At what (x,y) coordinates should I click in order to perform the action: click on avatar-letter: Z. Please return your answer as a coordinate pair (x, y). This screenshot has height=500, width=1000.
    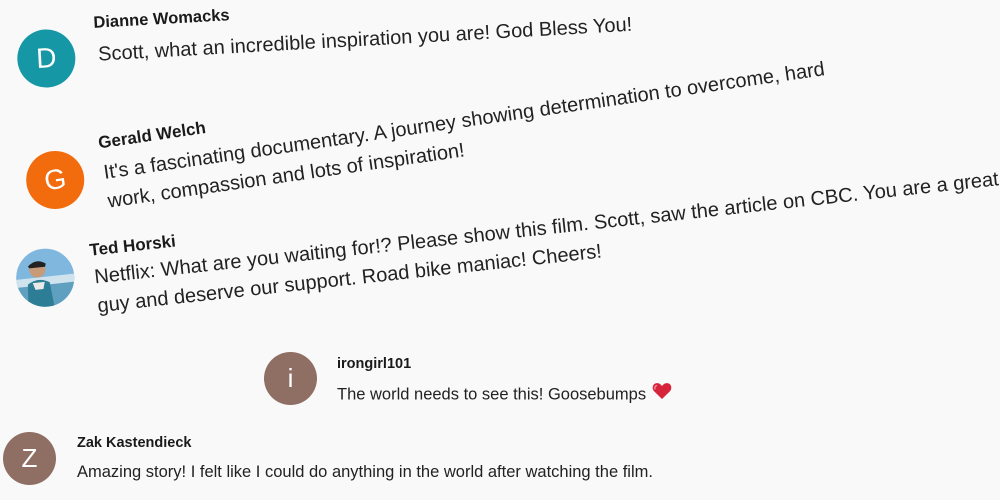
    Looking at the image, I should click on (29, 458).